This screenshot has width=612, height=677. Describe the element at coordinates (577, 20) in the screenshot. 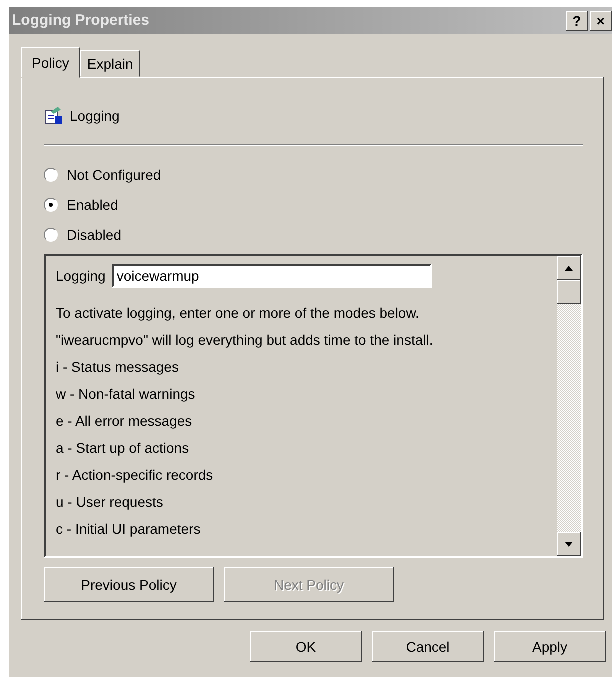

I see `help-button: ?` at that location.